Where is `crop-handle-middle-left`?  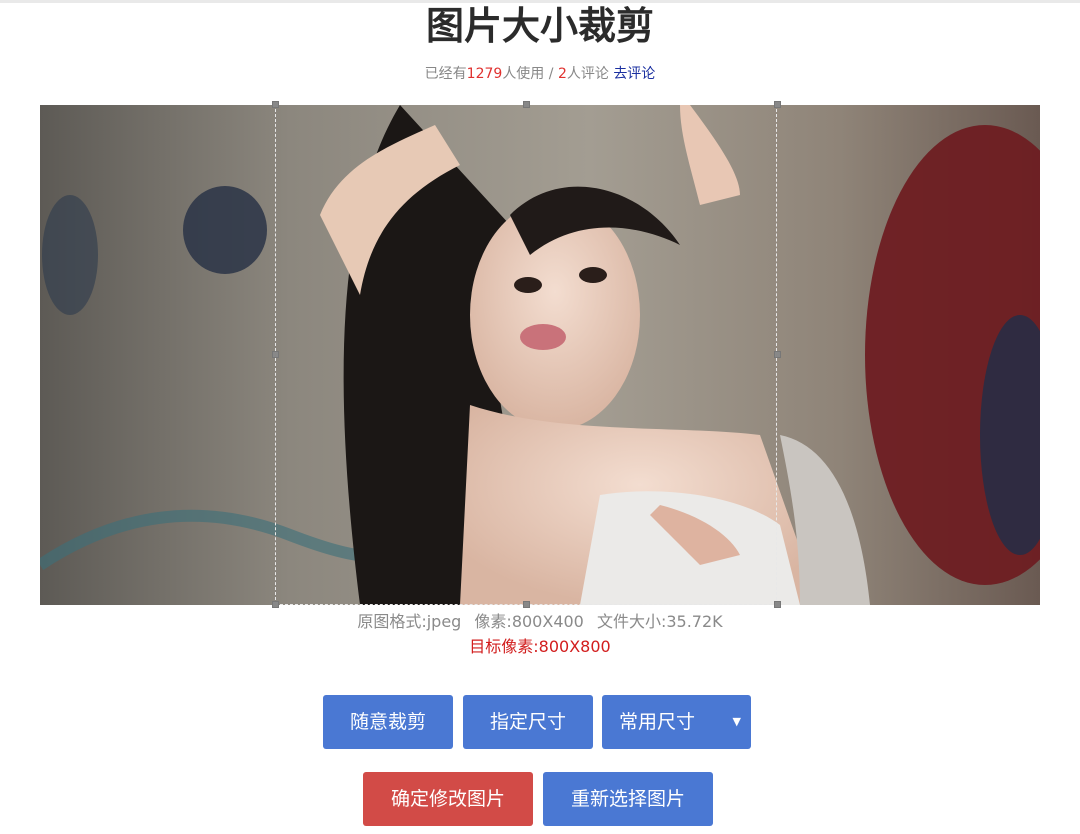 crop-handle-middle-left is located at coordinates (275, 354).